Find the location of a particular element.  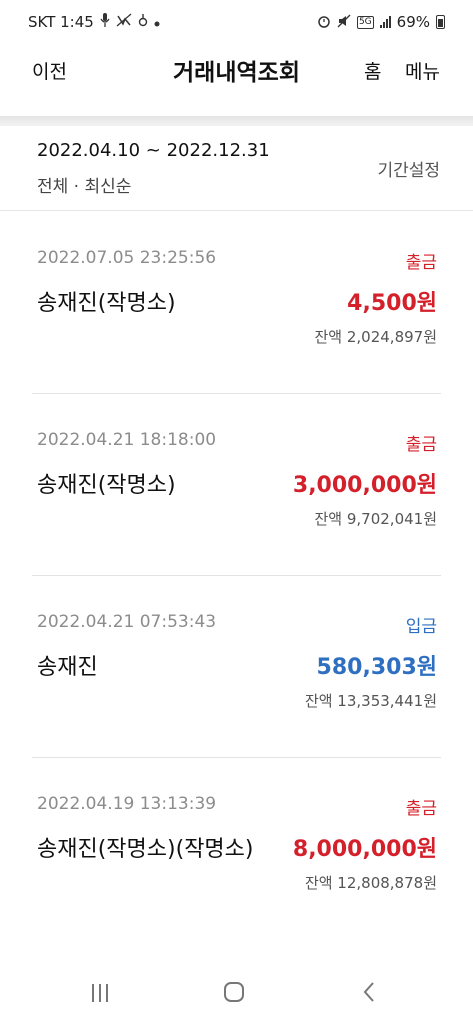

transaction-time: 2022.07.05 23:25:56 is located at coordinates (127, 258).